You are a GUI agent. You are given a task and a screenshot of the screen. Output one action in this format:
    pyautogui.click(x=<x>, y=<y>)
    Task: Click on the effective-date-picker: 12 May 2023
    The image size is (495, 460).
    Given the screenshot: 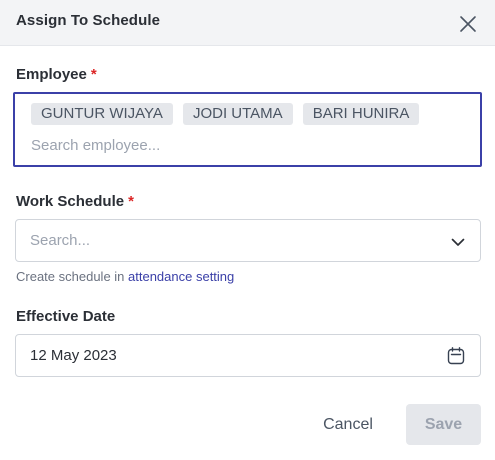 What is the action you would take?
    pyautogui.click(x=248, y=355)
    